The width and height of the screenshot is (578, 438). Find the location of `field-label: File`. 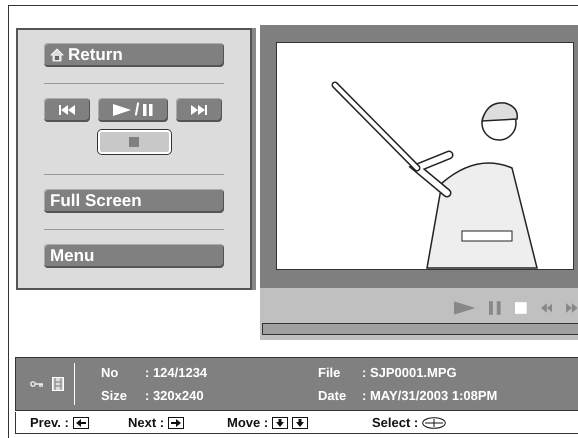

field-label: File is located at coordinates (330, 373).